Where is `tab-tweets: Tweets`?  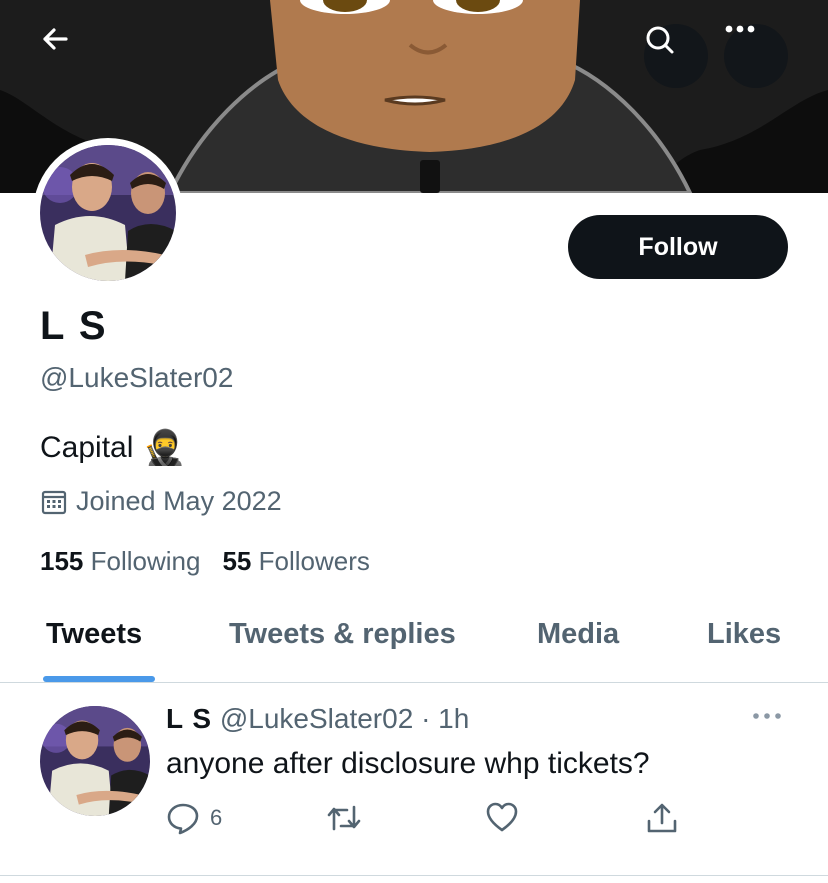
tab-tweets: Tweets is located at coordinates (94, 634).